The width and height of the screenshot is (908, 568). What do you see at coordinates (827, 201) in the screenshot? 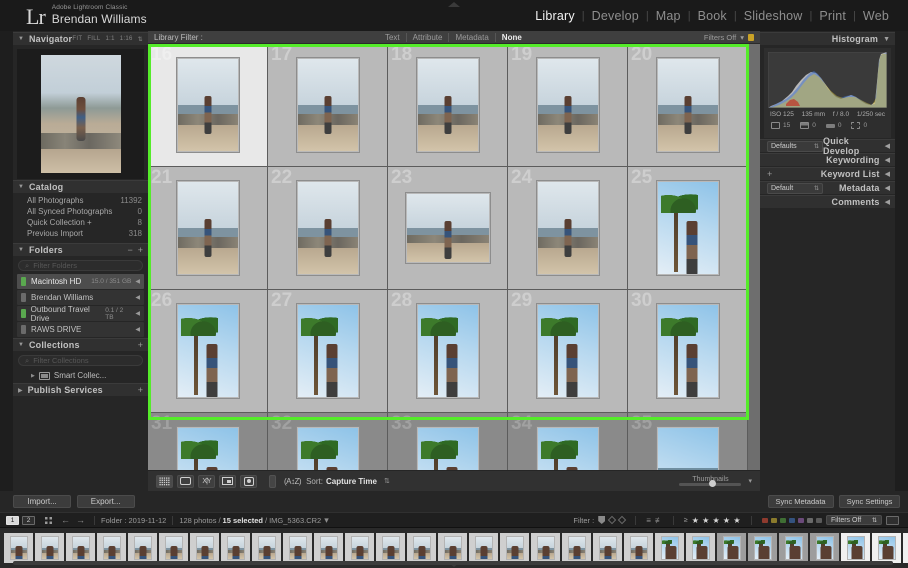
I see `comments-header: Comments ◀` at bounding box center [827, 201].